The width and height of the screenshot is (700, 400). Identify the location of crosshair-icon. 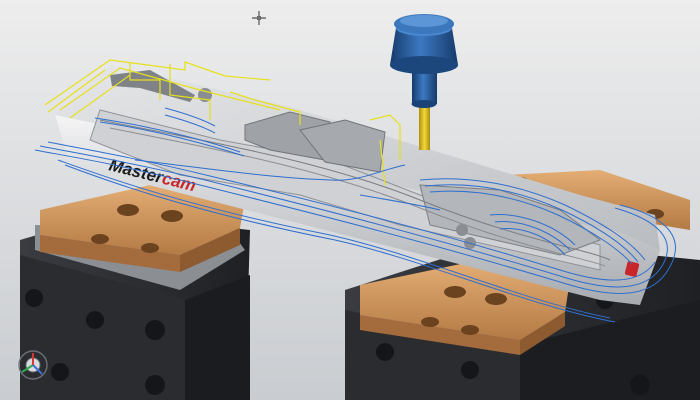
(259, 18).